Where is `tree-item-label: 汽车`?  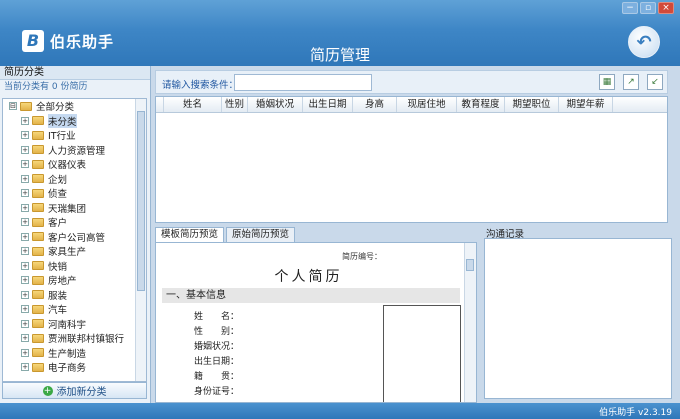 tree-item-label: 汽车 is located at coordinates (58, 311).